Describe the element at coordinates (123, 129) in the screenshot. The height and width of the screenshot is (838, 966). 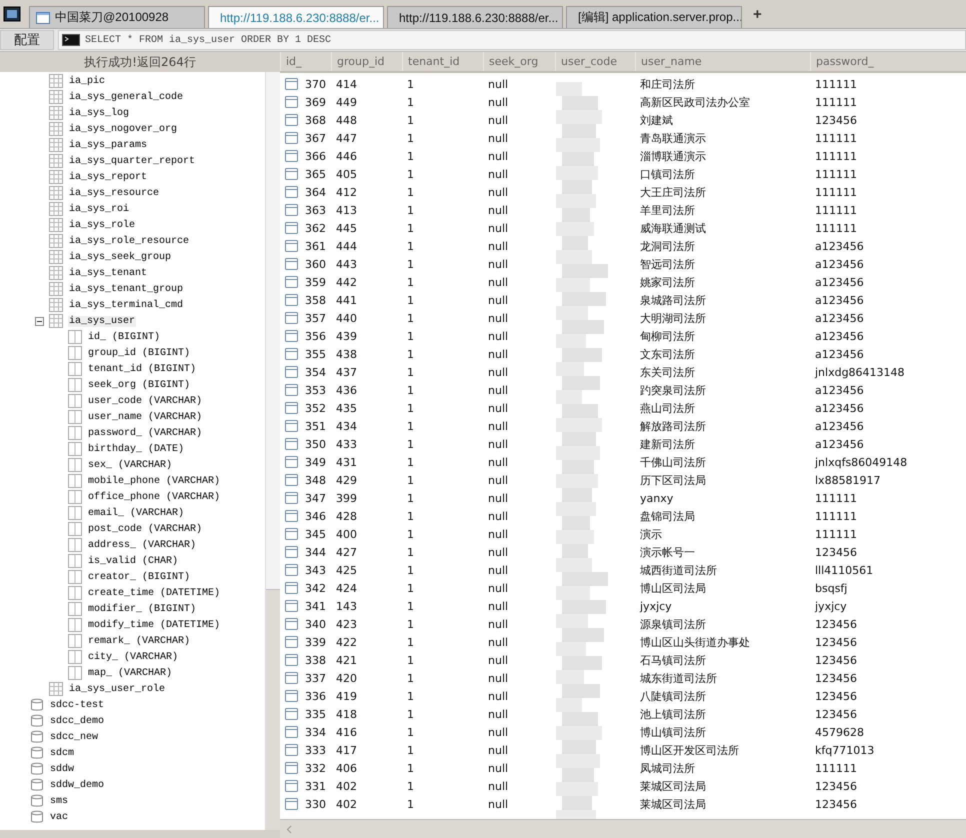
I see `tree-item: ia_sys_nogover_org` at that location.